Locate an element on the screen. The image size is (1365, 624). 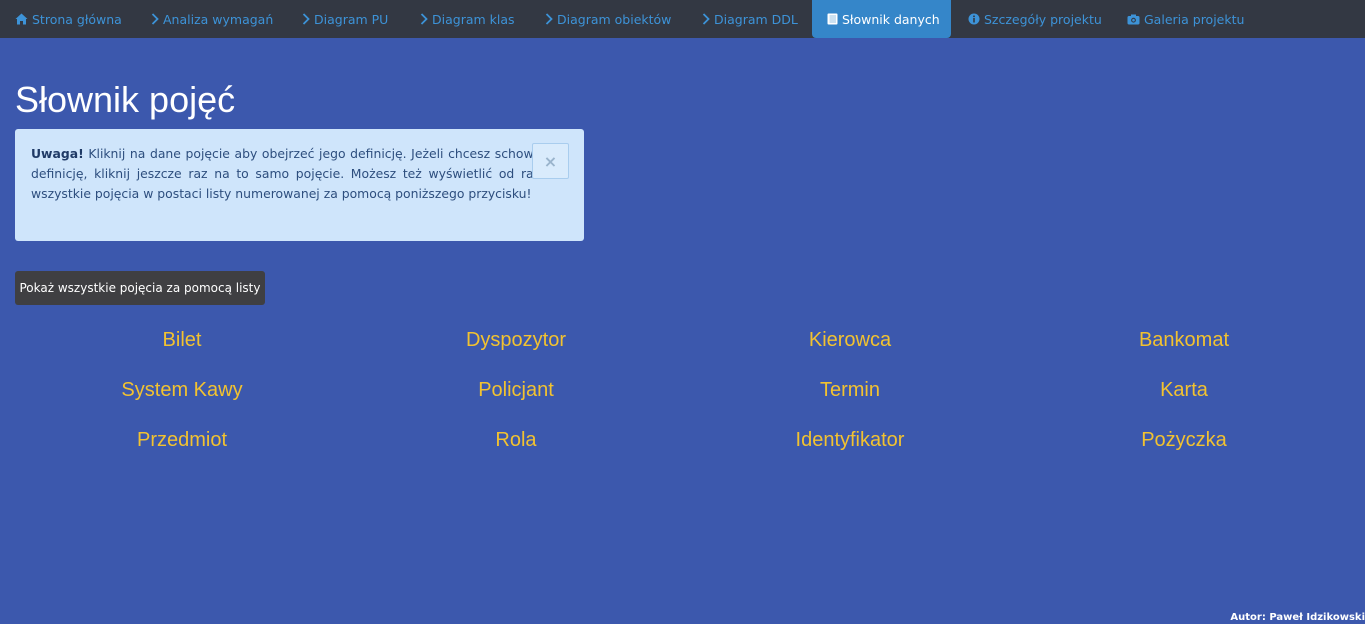
term-item-kierowca: Kierowca is located at coordinates (850, 340).